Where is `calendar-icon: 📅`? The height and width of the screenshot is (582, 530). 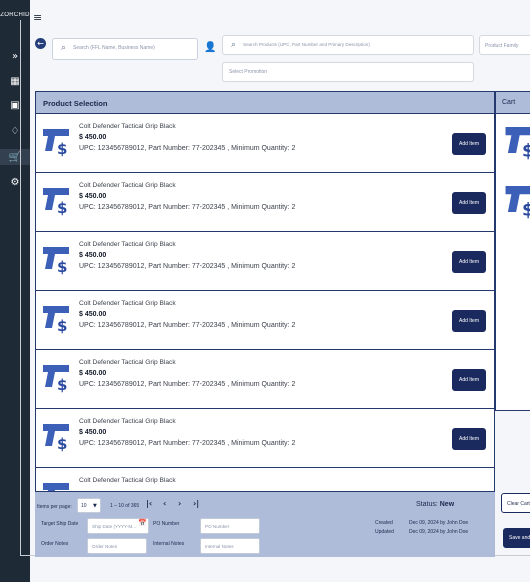
calendar-icon: 📅 is located at coordinates (142, 523).